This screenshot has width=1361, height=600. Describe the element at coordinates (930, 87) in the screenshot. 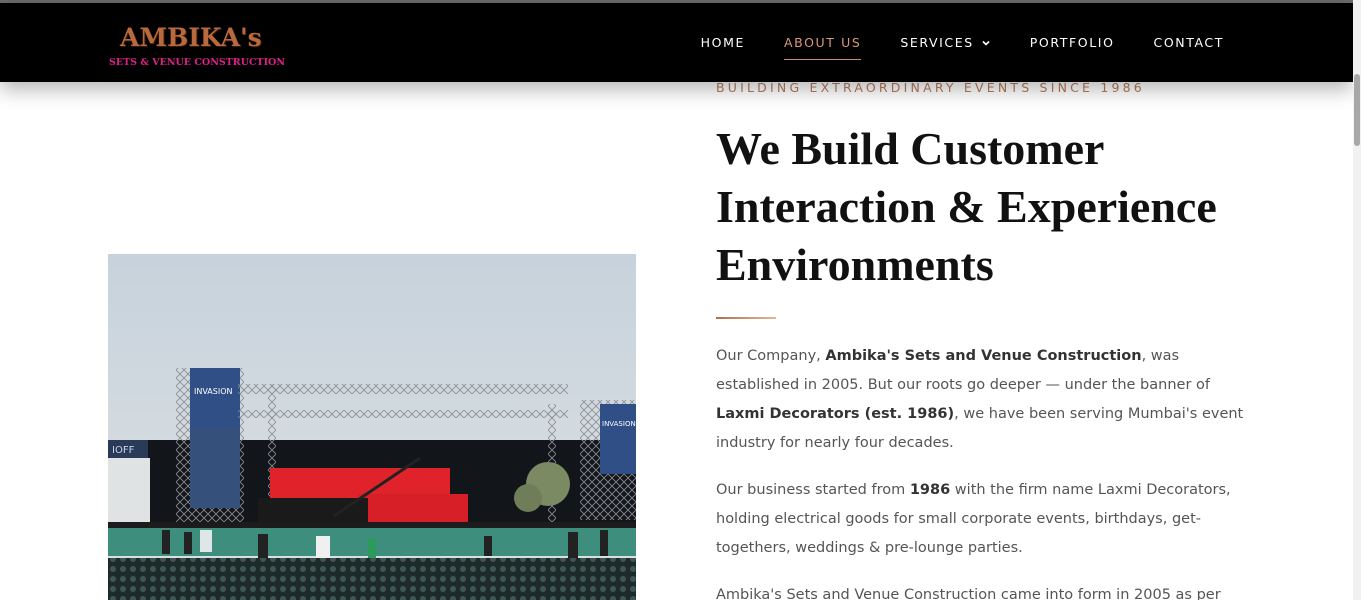

I see `about-eyebrow: BUILDING EXTRAORDINARY EVENTS SINCE 1986` at that location.